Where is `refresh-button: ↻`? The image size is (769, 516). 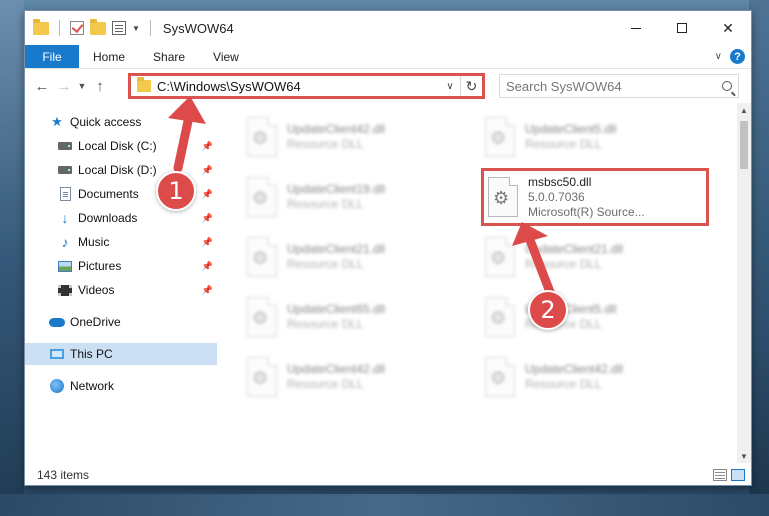 refresh-button: ↻ is located at coordinates (471, 86).